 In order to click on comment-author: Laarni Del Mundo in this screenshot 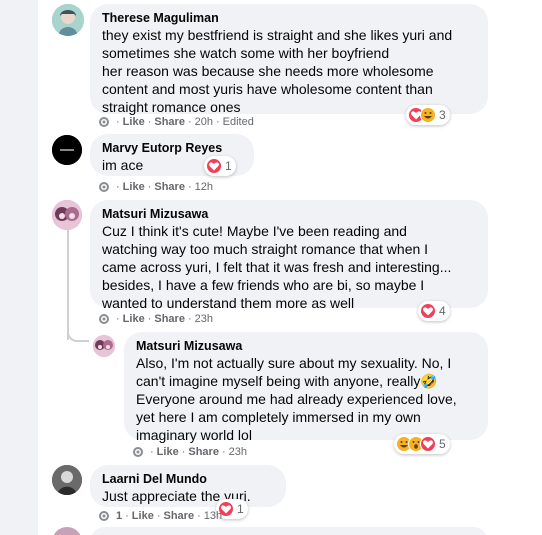, I will do `click(188, 479)`.